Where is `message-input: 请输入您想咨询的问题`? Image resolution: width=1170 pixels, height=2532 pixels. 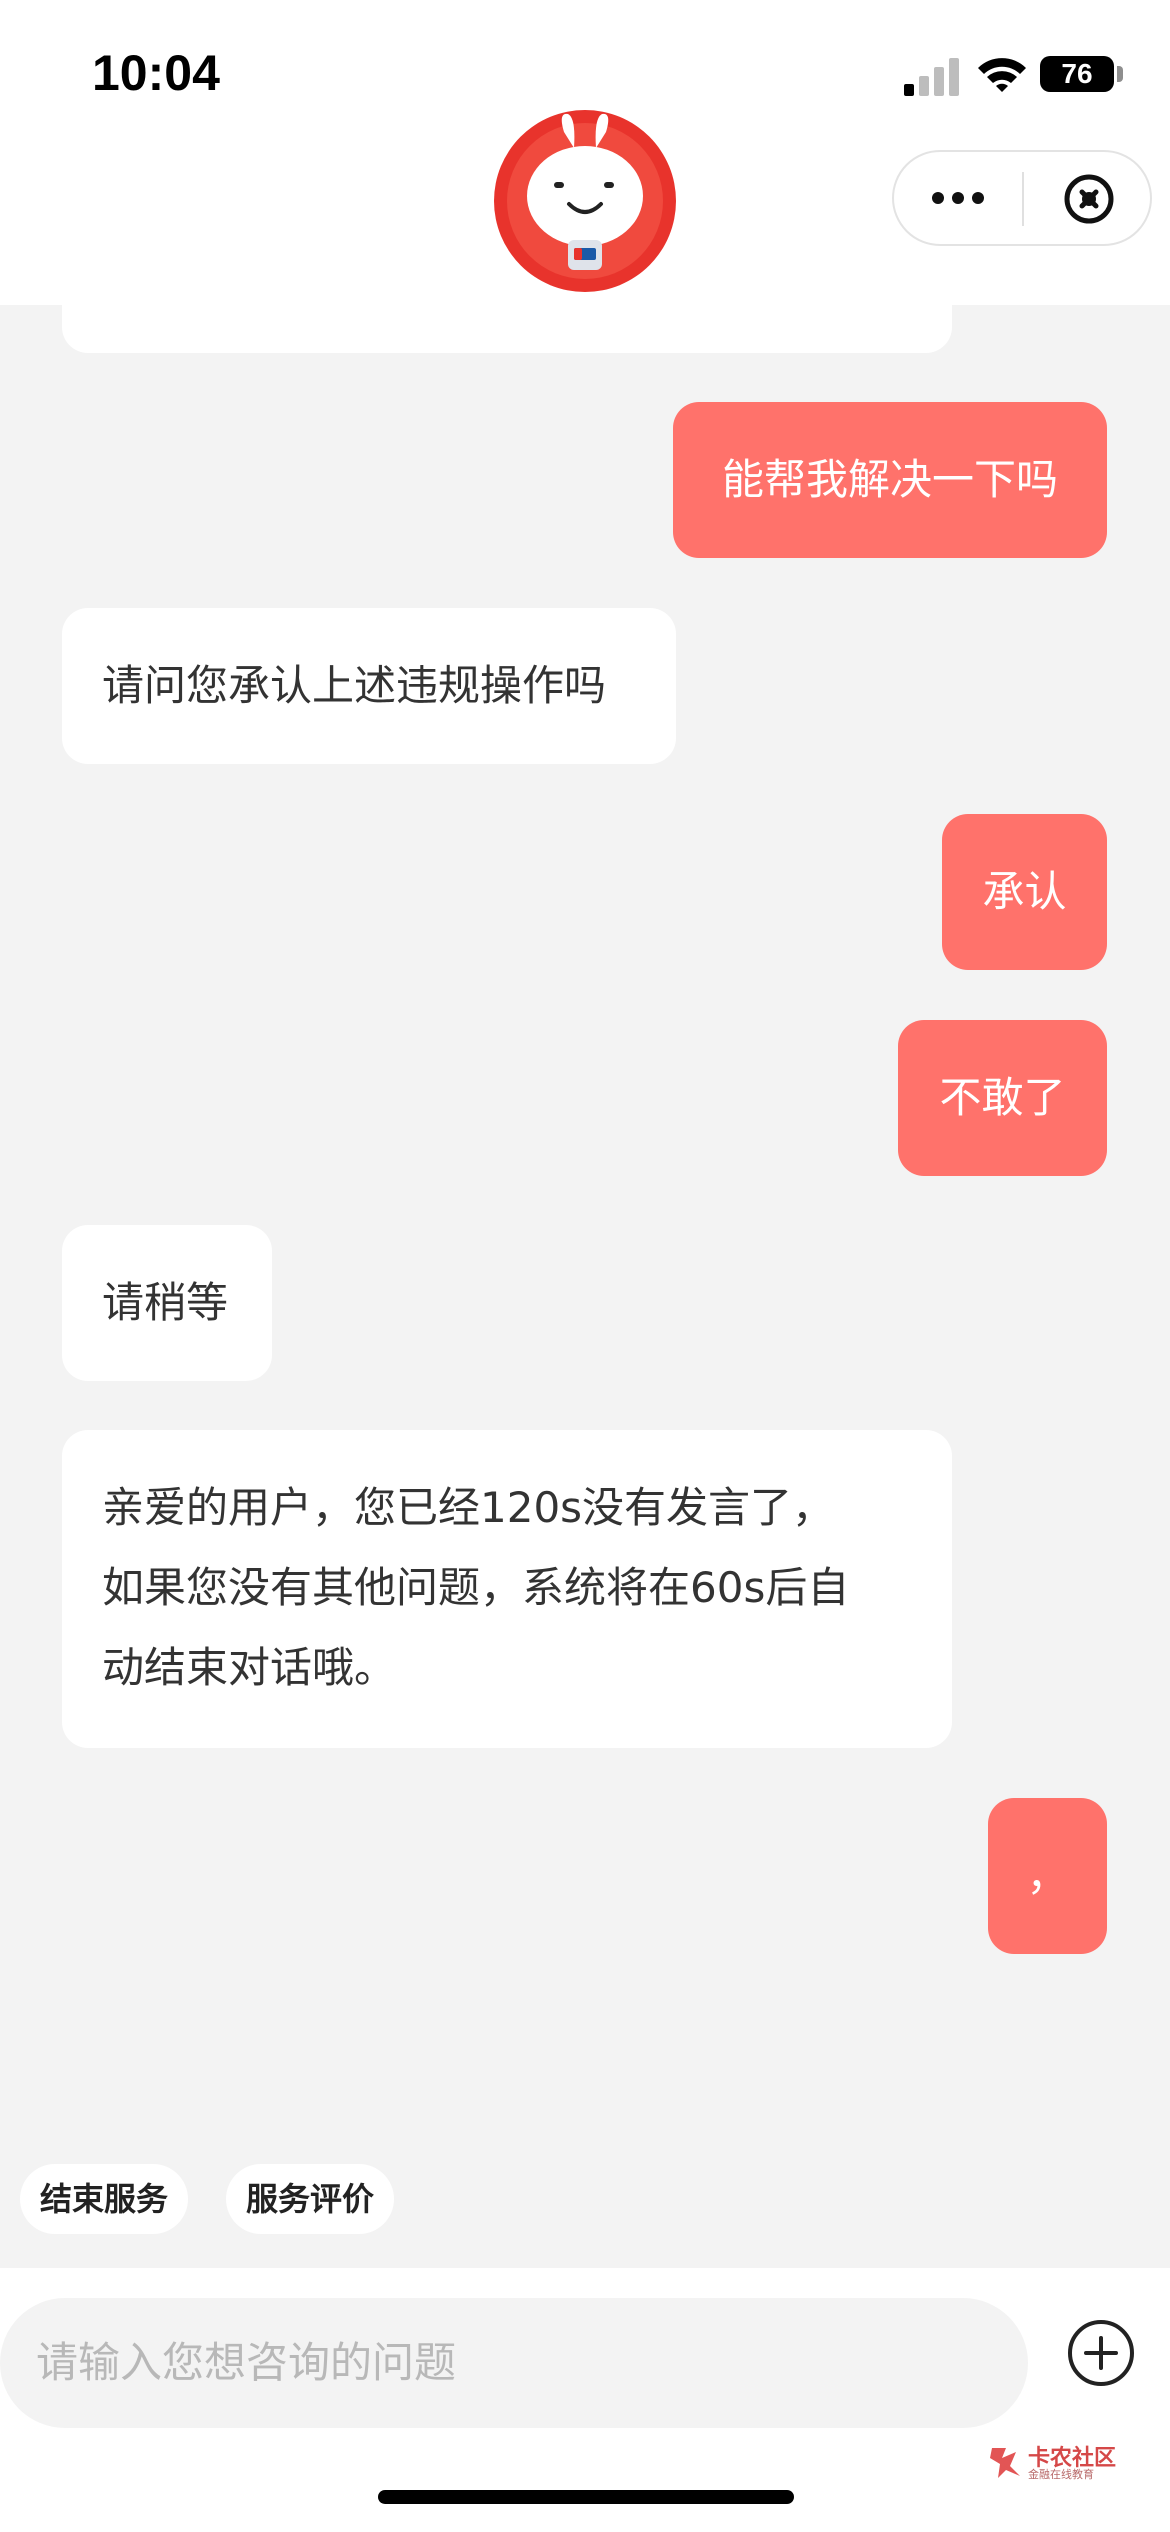 message-input: 请输入您想咨询的问题 is located at coordinates (514, 2363).